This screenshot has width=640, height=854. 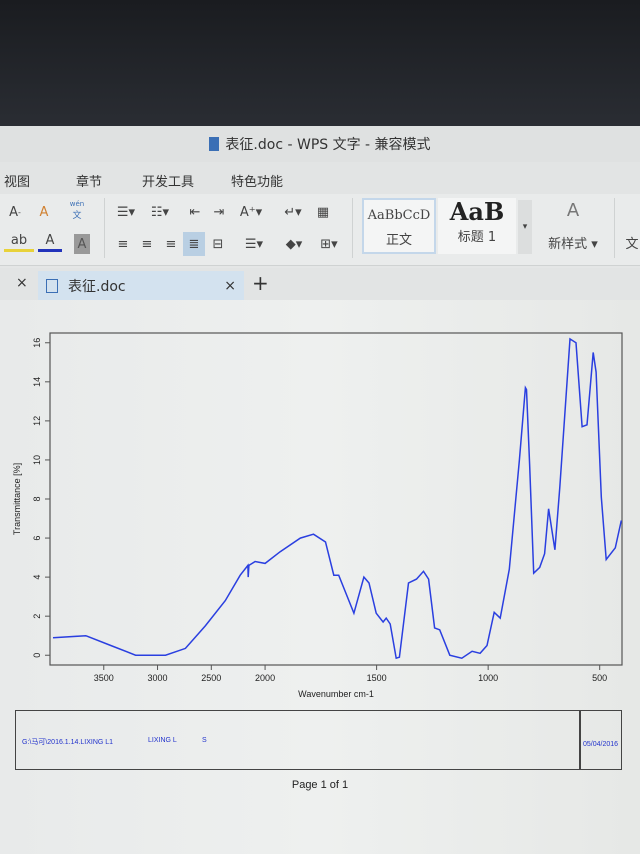 I want to click on x-tick-label: 2500, so click(x=211, y=678).